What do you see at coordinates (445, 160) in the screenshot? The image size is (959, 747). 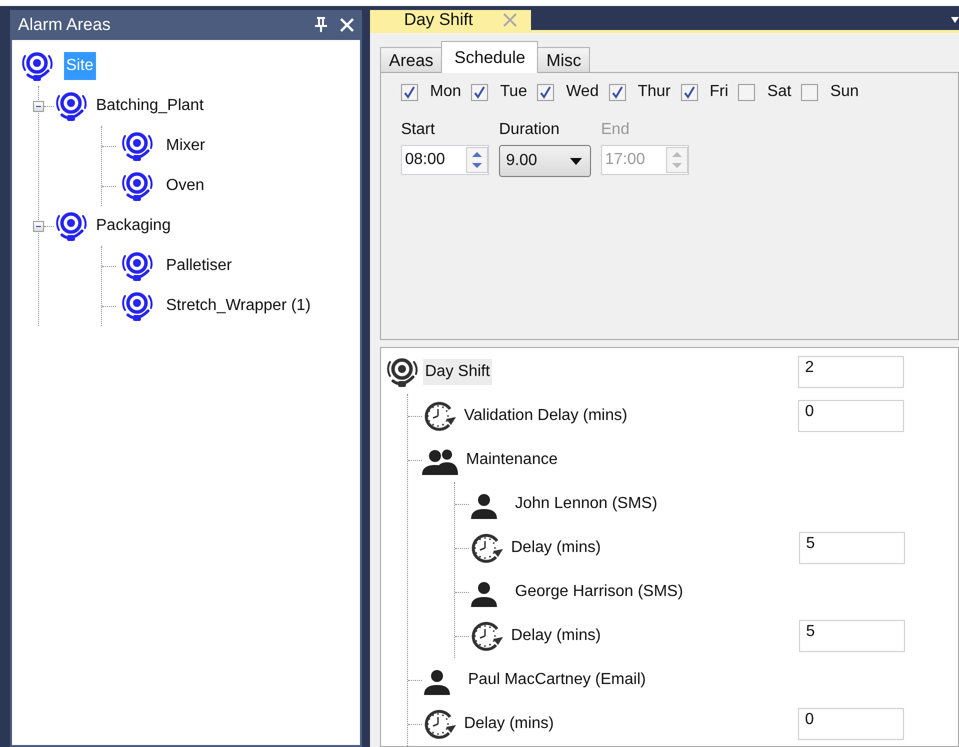 I see `time-spinner: 08:00` at bounding box center [445, 160].